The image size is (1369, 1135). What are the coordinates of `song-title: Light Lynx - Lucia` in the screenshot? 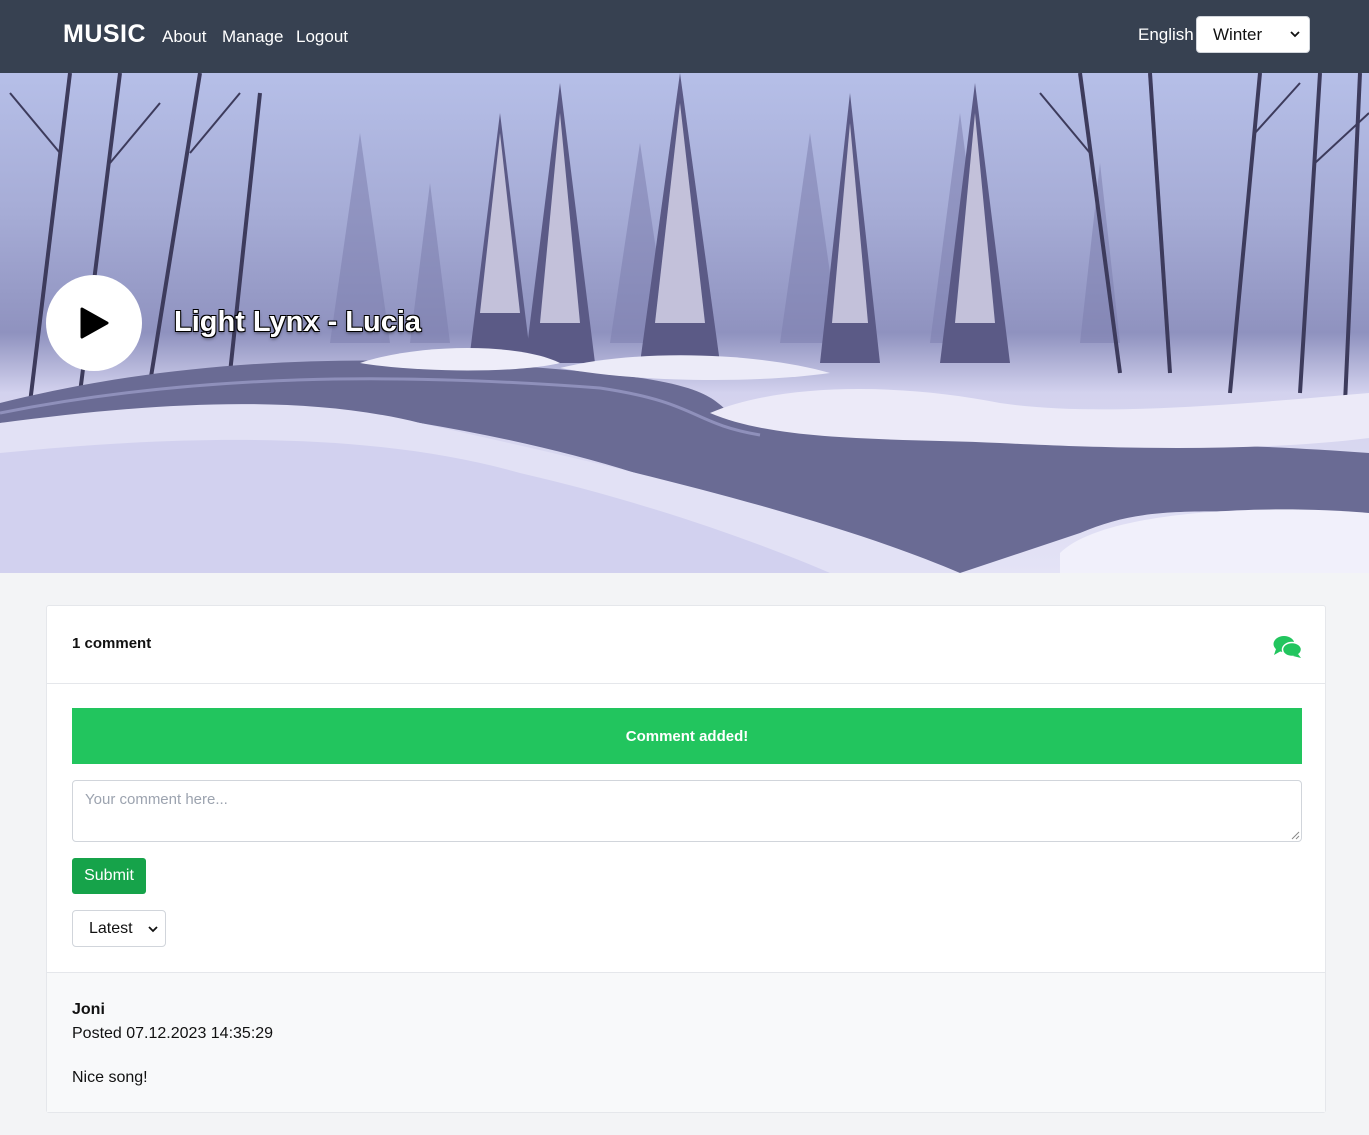 It's located at (298, 322).